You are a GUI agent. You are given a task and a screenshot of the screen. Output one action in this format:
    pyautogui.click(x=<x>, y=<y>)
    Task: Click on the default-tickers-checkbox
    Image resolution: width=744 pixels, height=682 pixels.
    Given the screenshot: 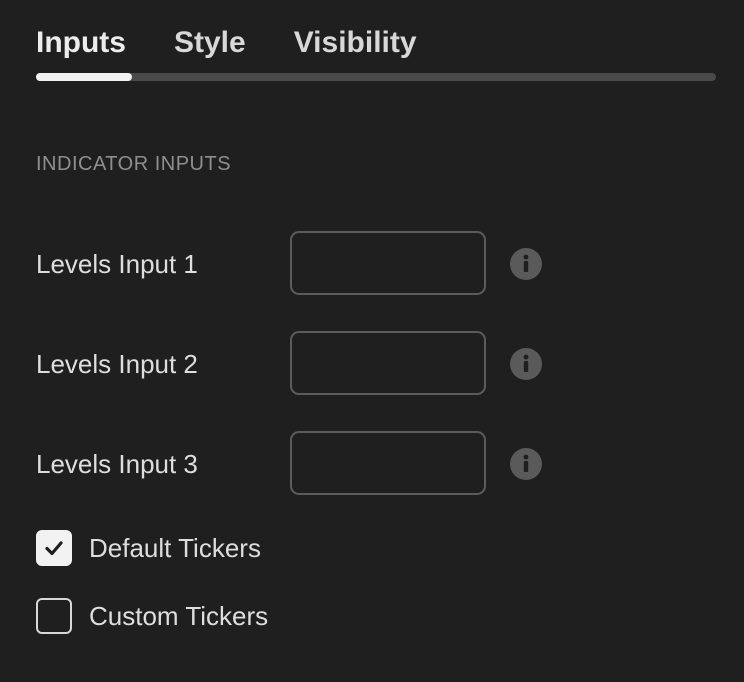 What is the action you would take?
    pyautogui.click(x=54, y=548)
    